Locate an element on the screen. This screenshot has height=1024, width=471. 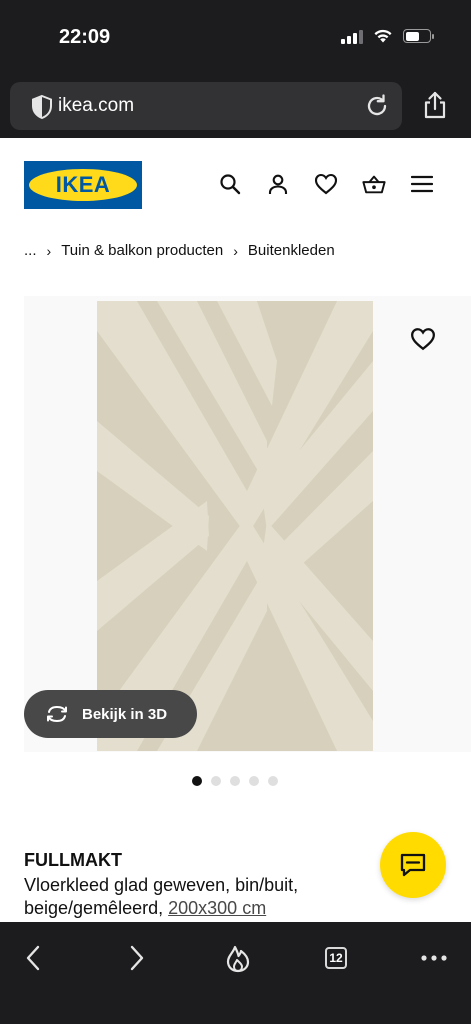
chevron-right-icon is located at coordinates (137, 958).